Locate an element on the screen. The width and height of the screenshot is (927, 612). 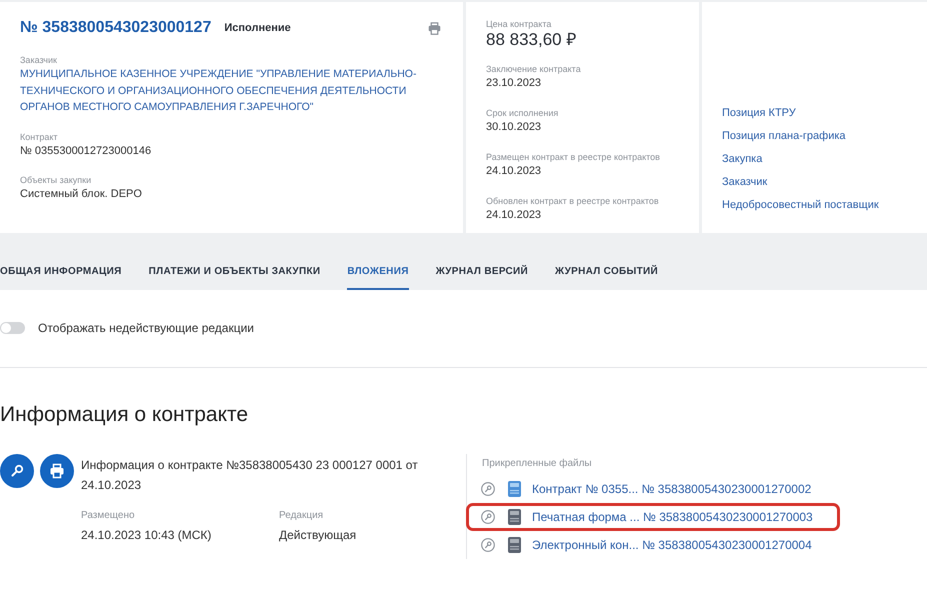
field-value: № 0355300012723000146 is located at coordinates (86, 151).